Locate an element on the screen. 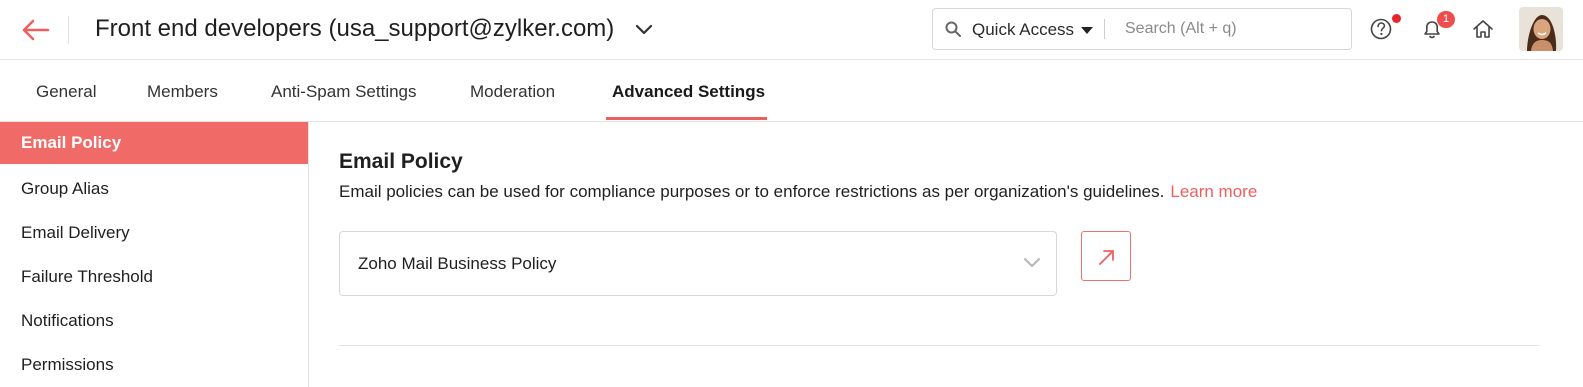 Image resolution: width=1583 pixels, height=387 pixels. email-policy-select: Zoho Mail Business Policy is located at coordinates (698, 263).